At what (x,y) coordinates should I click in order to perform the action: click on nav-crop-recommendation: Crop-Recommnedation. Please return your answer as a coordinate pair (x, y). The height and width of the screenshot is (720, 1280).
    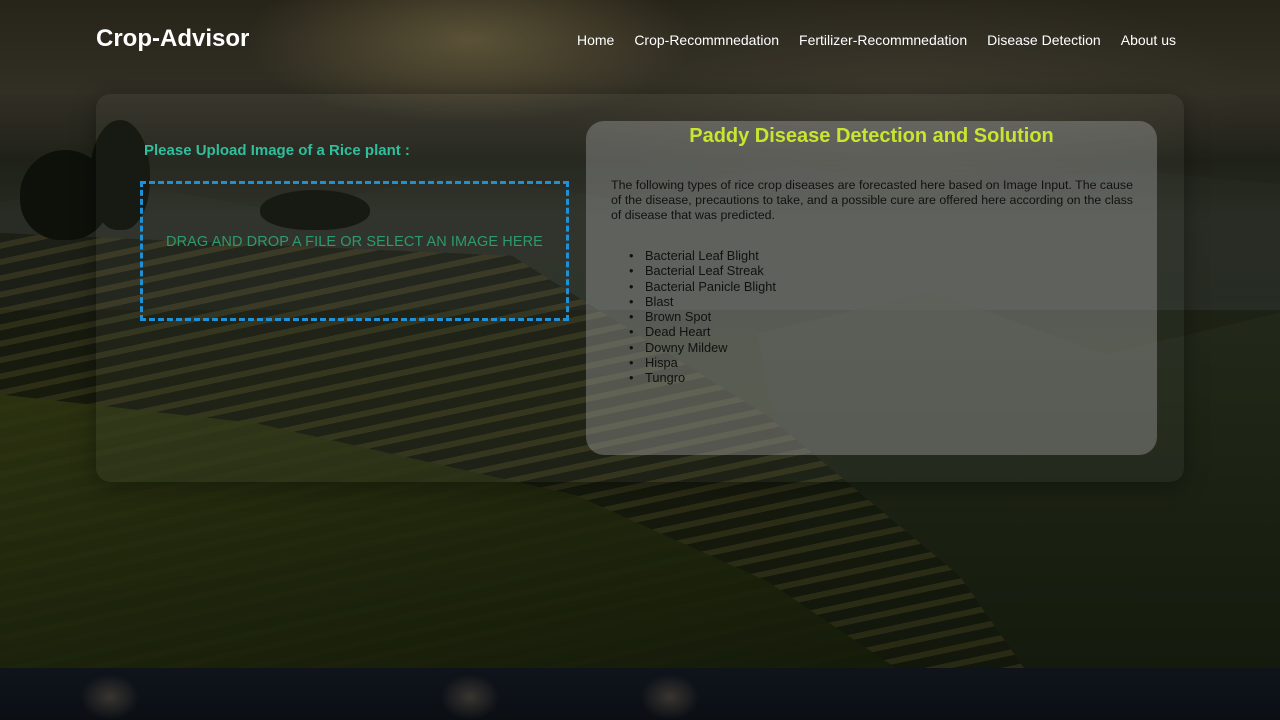
    Looking at the image, I should click on (706, 40).